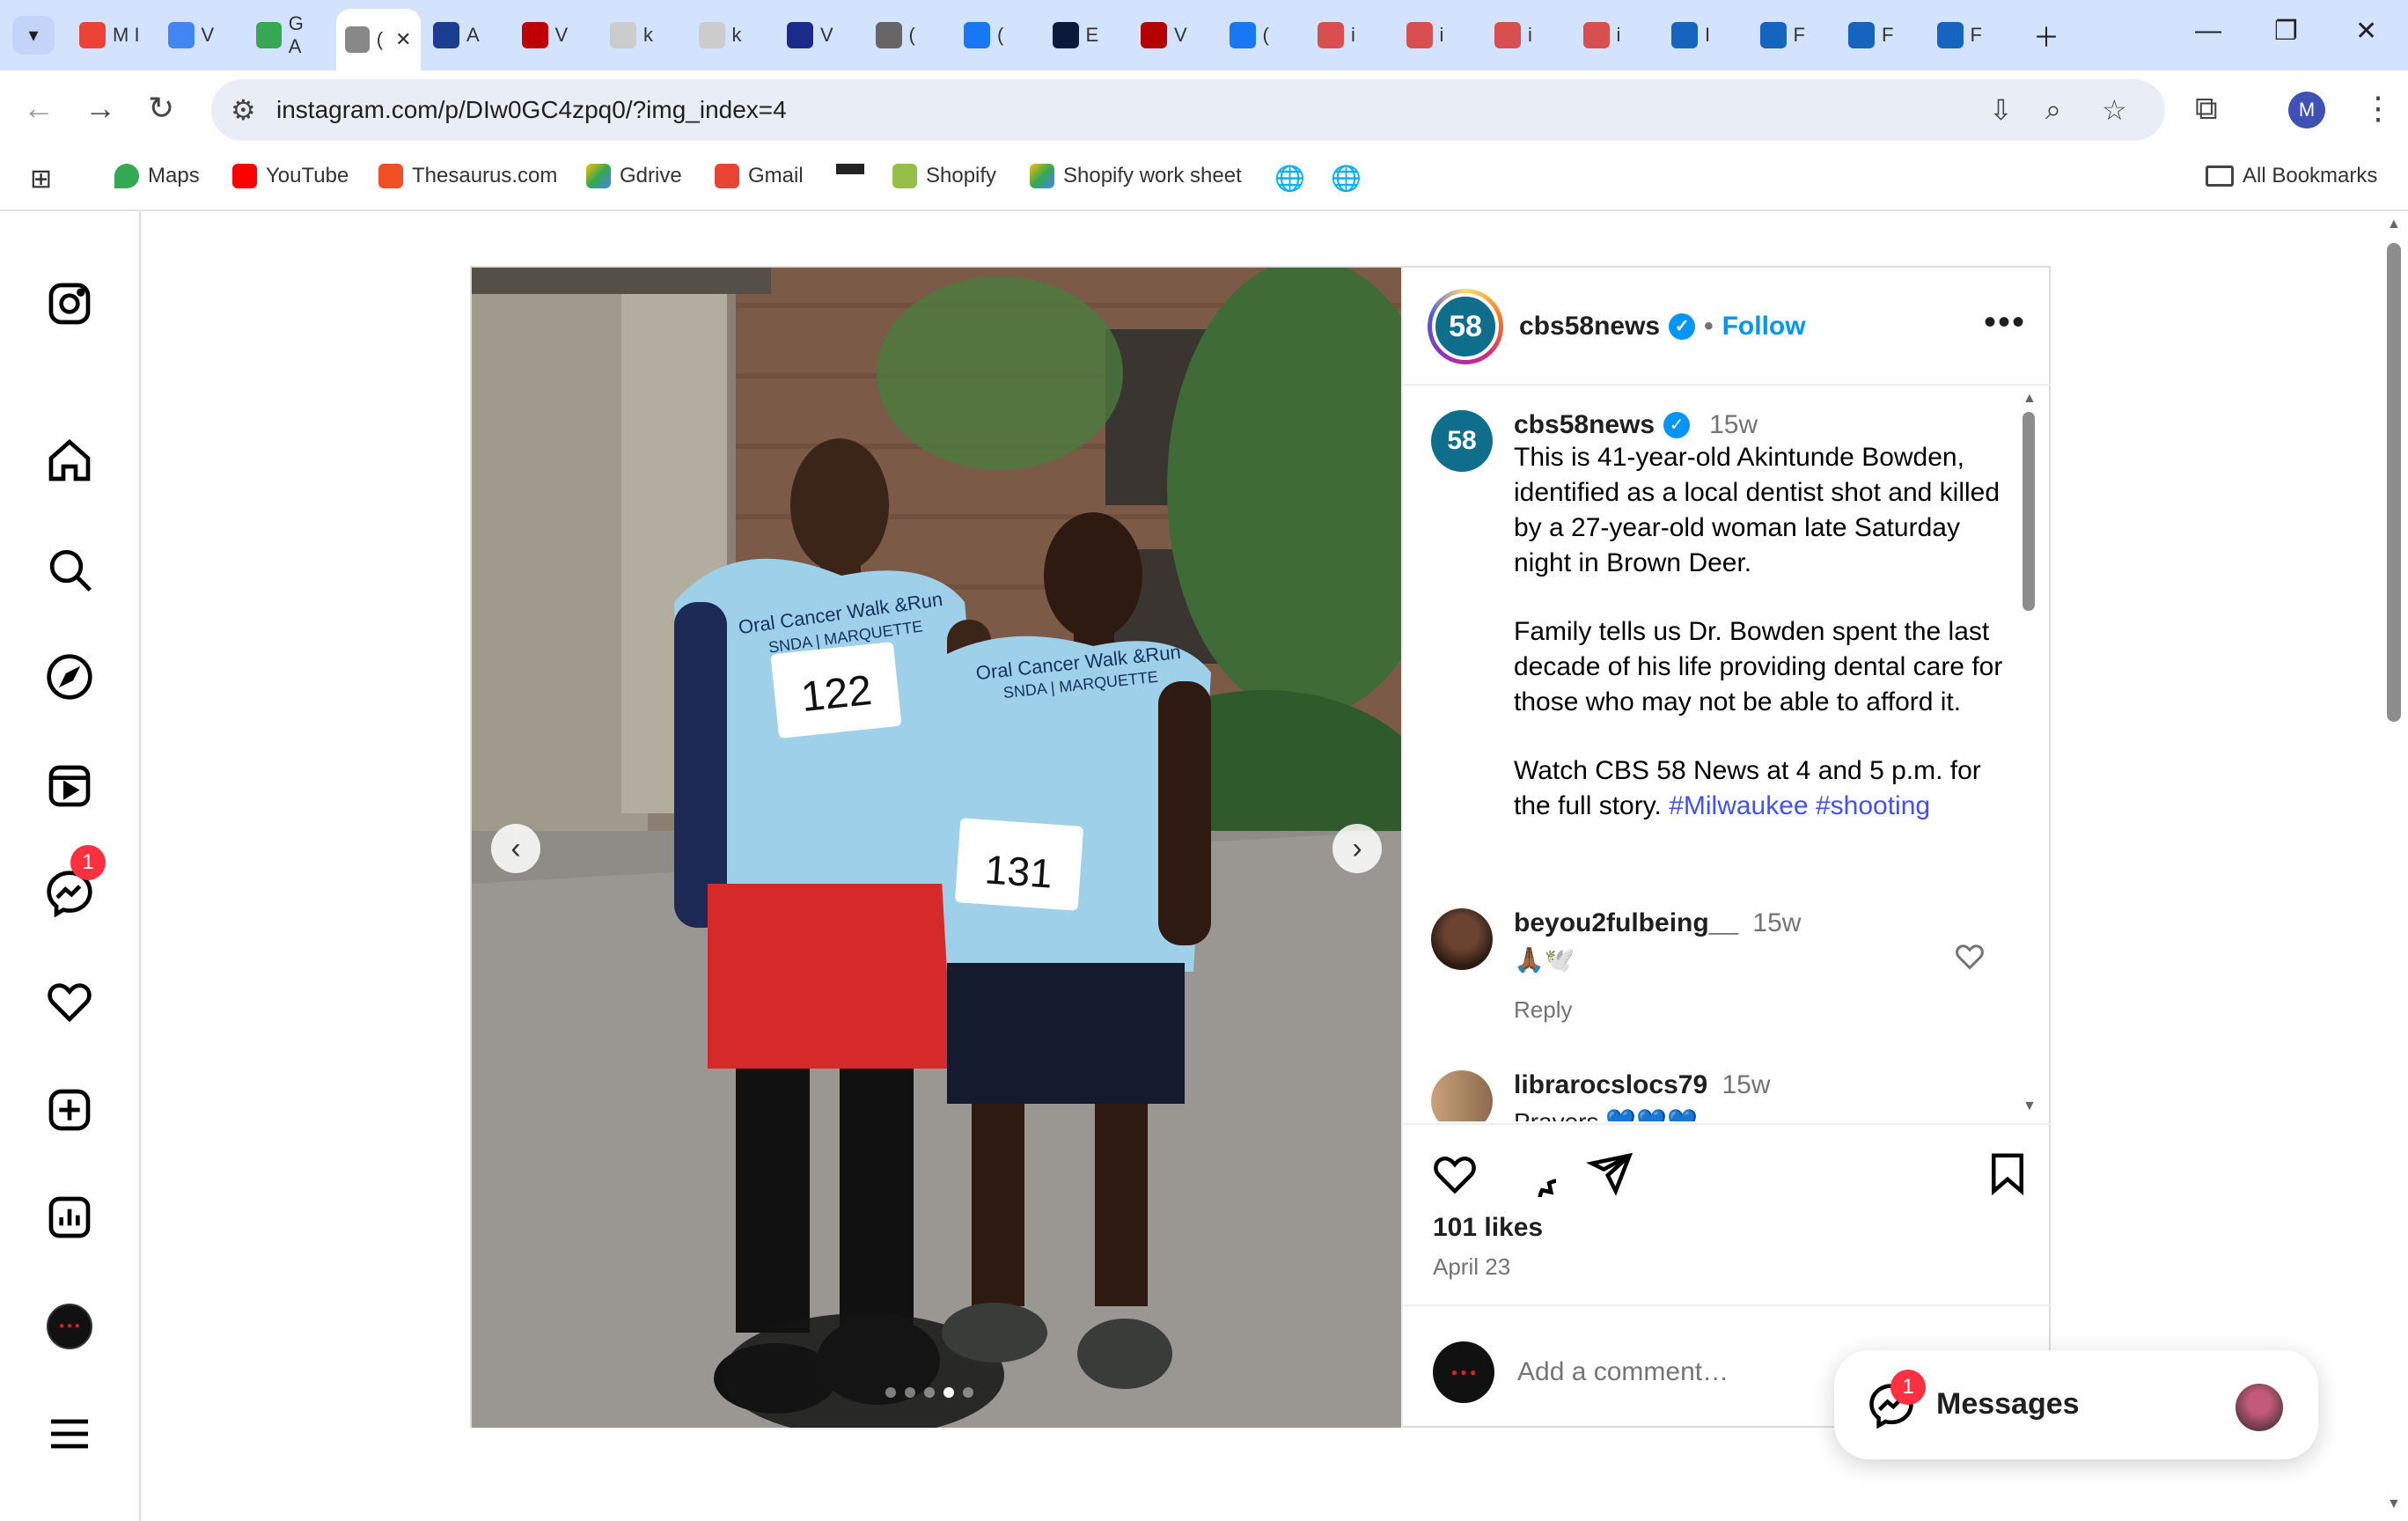  Describe the element at coordinates (2005, 322) in the screenshot. I see `more-options-icon: •••` at that location.